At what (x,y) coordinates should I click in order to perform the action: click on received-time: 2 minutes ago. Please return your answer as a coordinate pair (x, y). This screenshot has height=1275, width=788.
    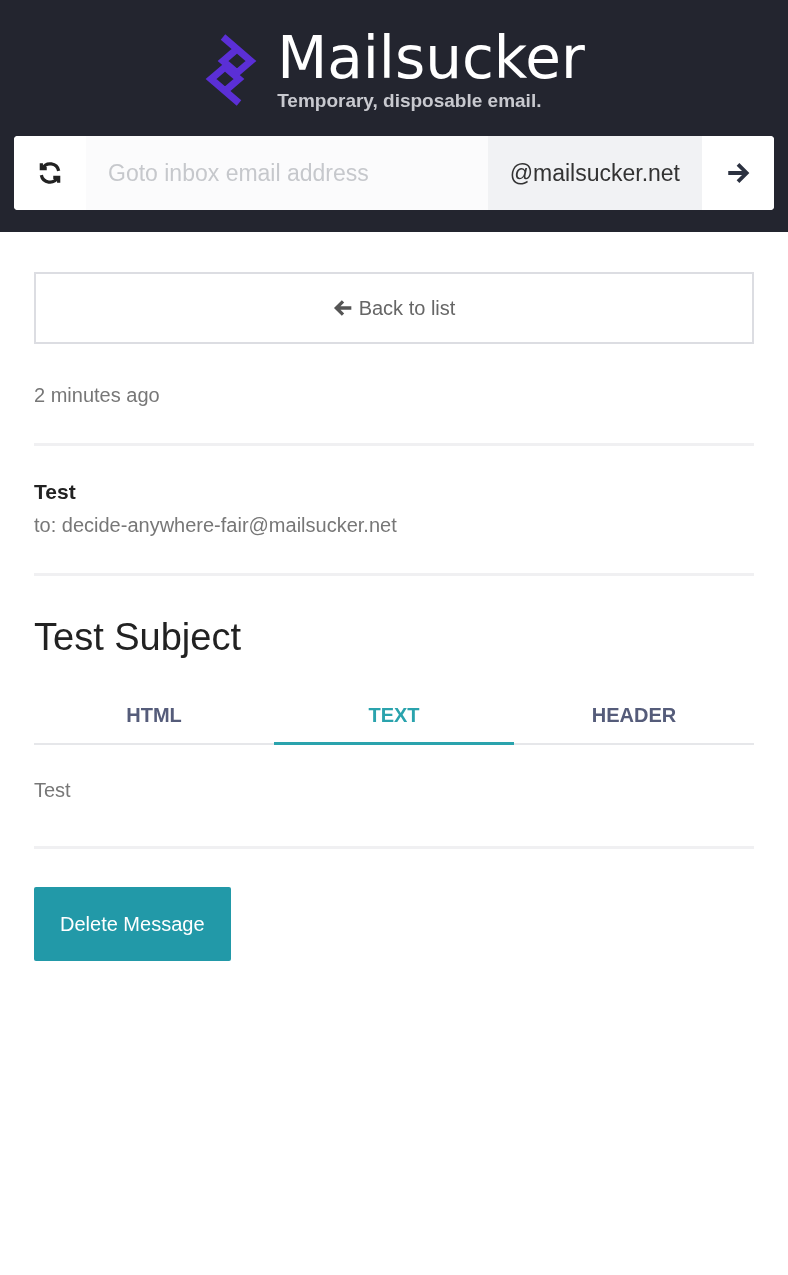
    Looking at the image, I should click on (97, 395).